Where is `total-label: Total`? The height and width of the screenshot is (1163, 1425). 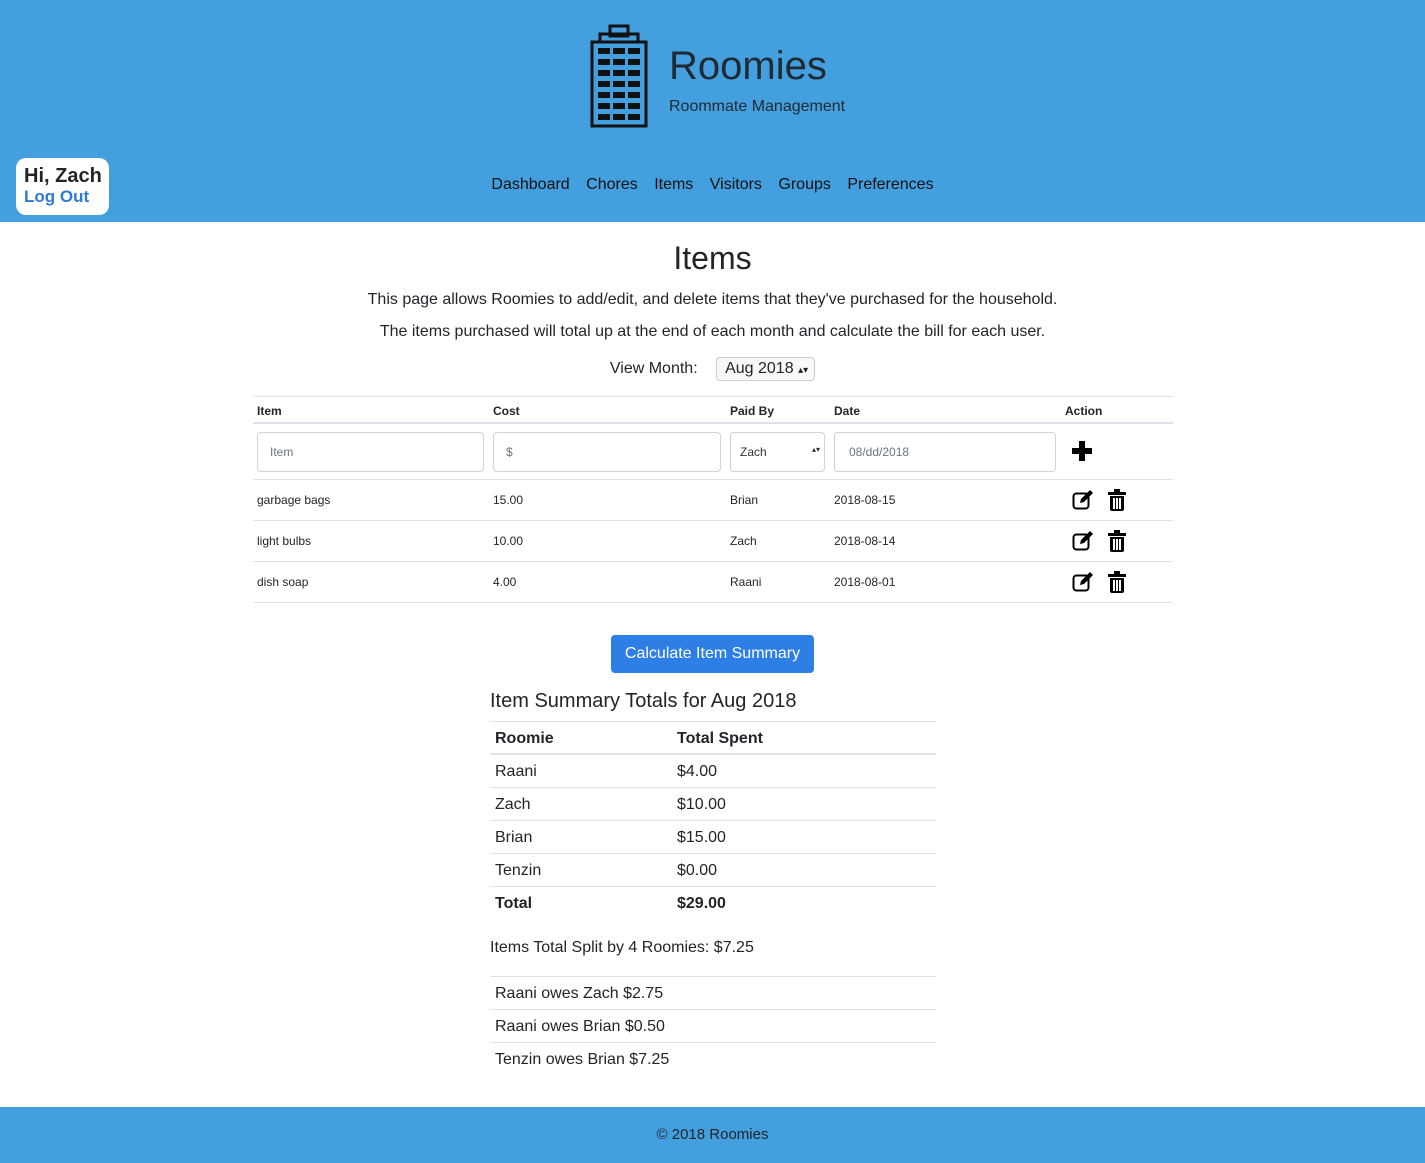
total-label: Total is located at coordinates (514, 903).